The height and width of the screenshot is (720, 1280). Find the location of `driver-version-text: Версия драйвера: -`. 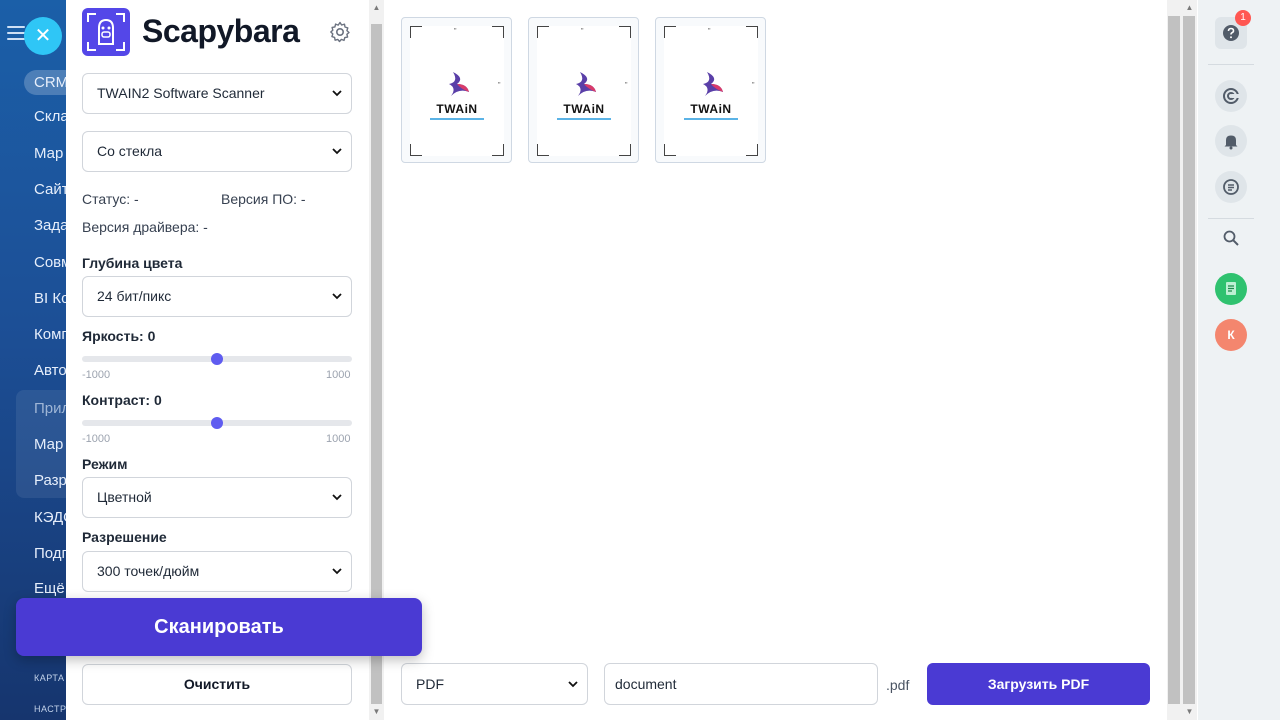

driver-version-text: Версия драйвера: - is located at coordinates (145, 227).